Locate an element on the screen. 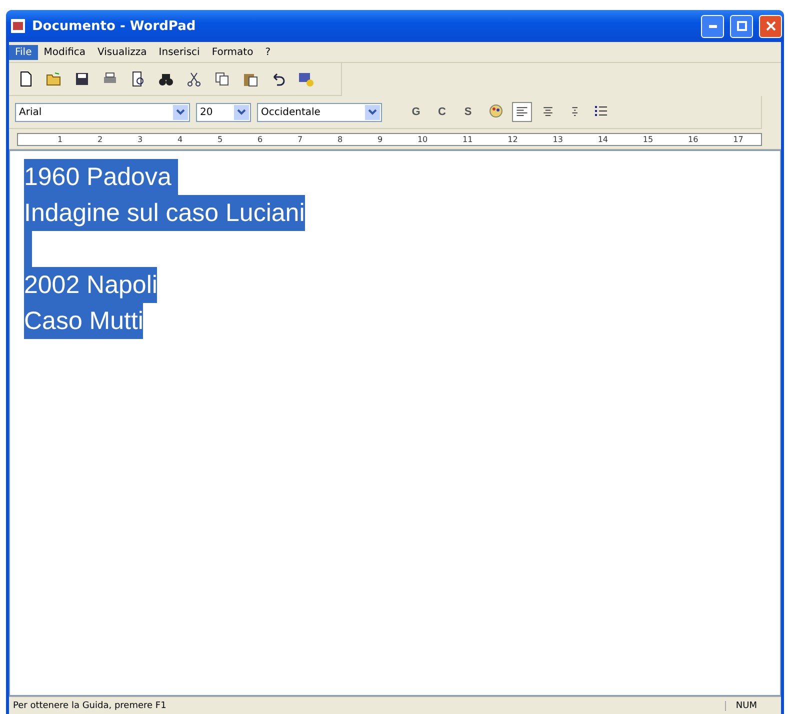 This screenshot has height=714, width=788. script-dropdown: Occidentale is located at coordinates (319, 112).